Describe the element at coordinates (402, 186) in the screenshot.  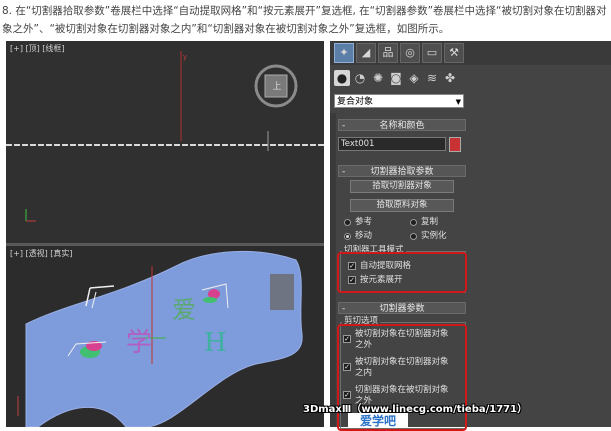
I see `pick-cutter-object-button: 拾取切割器对象` at that location.